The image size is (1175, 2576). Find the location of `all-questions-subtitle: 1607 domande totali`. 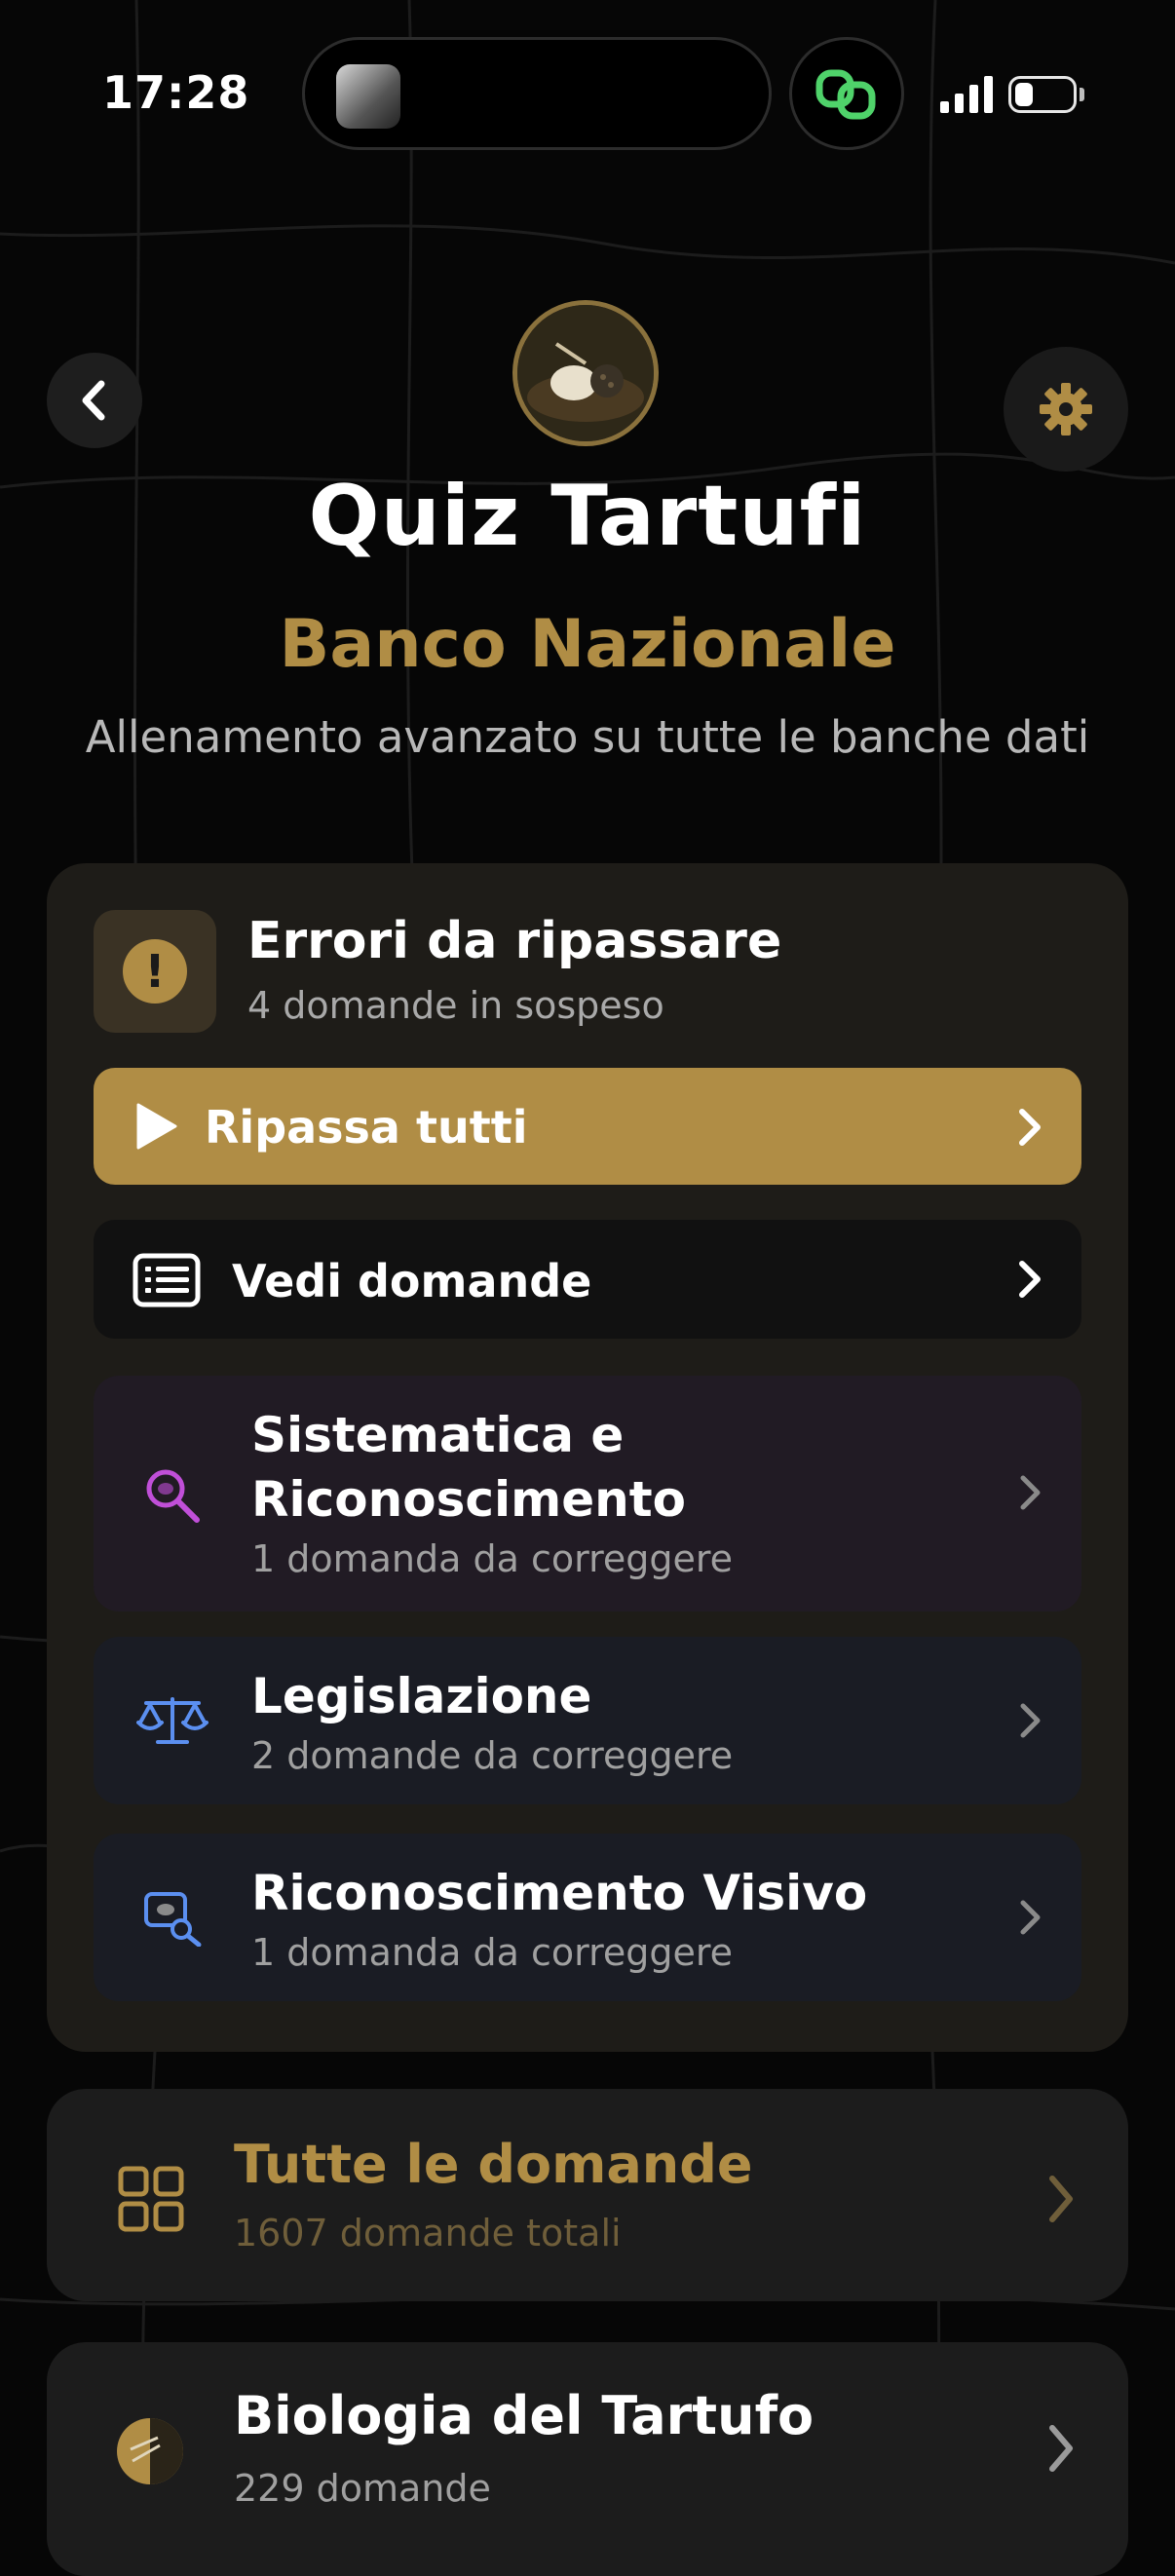

all-questions-subtitle: 1607 domande totali is located at coordinates (428, 2233).